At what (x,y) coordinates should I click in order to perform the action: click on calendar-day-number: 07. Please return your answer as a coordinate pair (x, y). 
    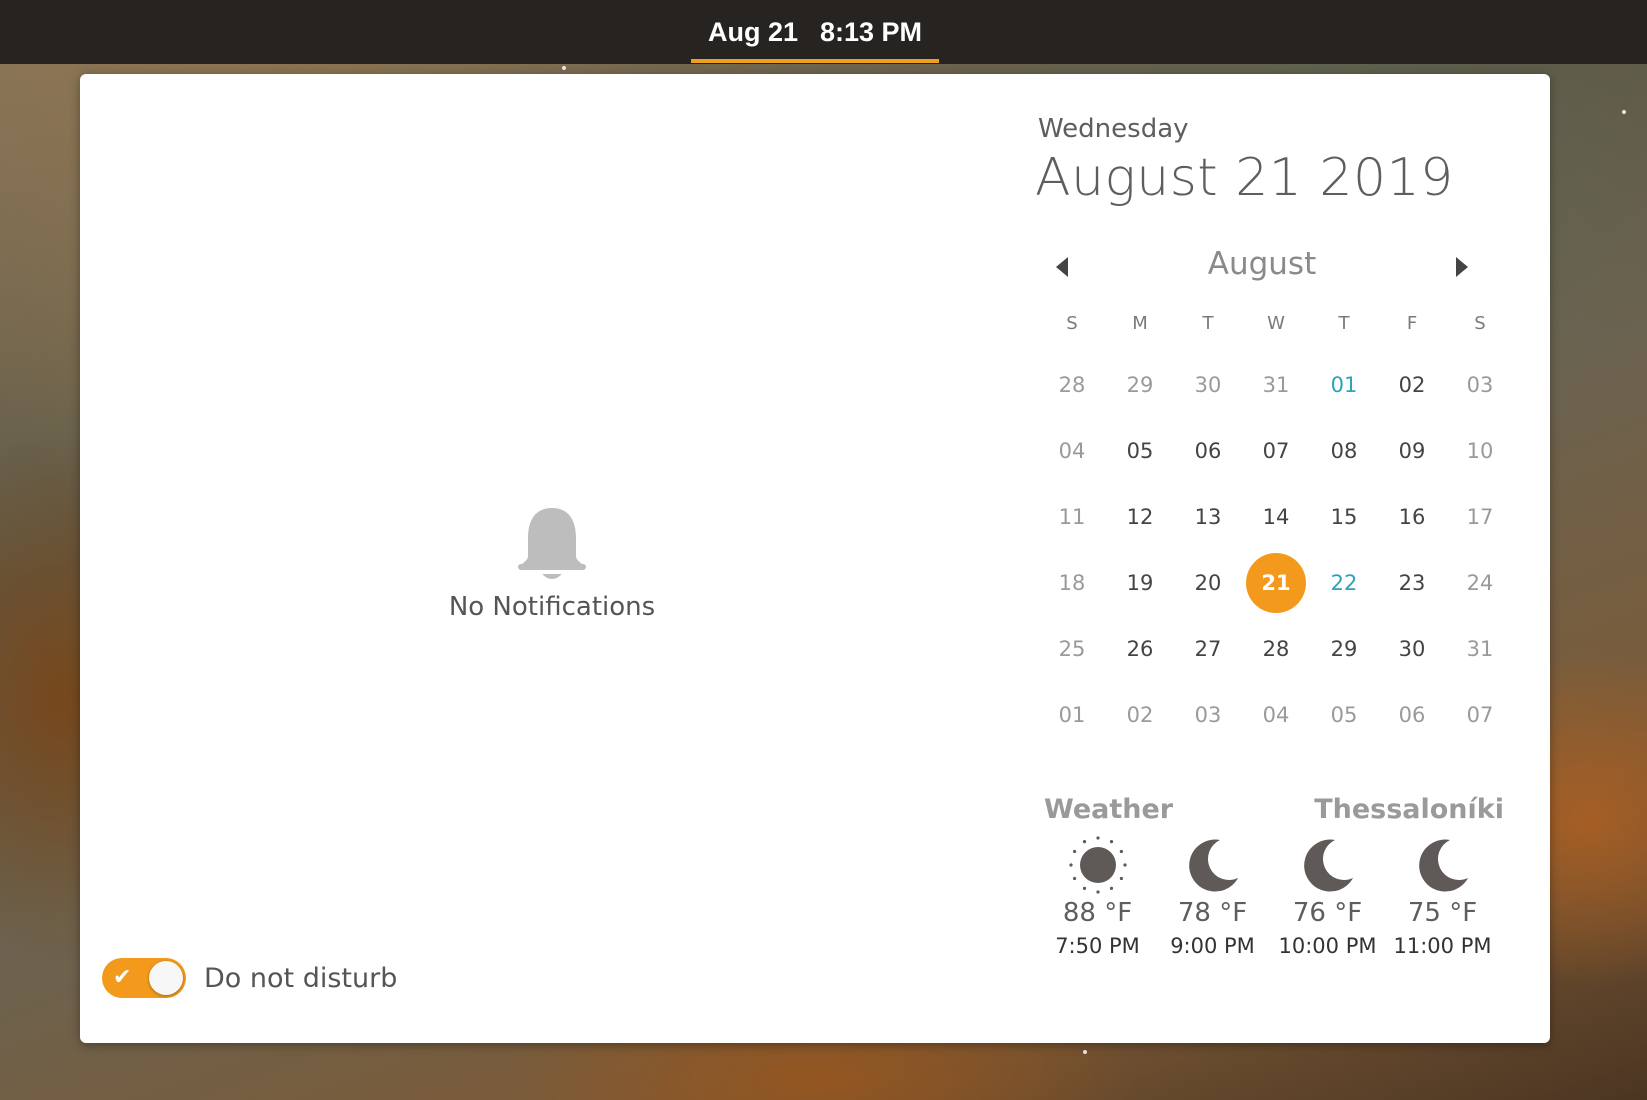
    Looking at the image, I should click on (1480, 715).